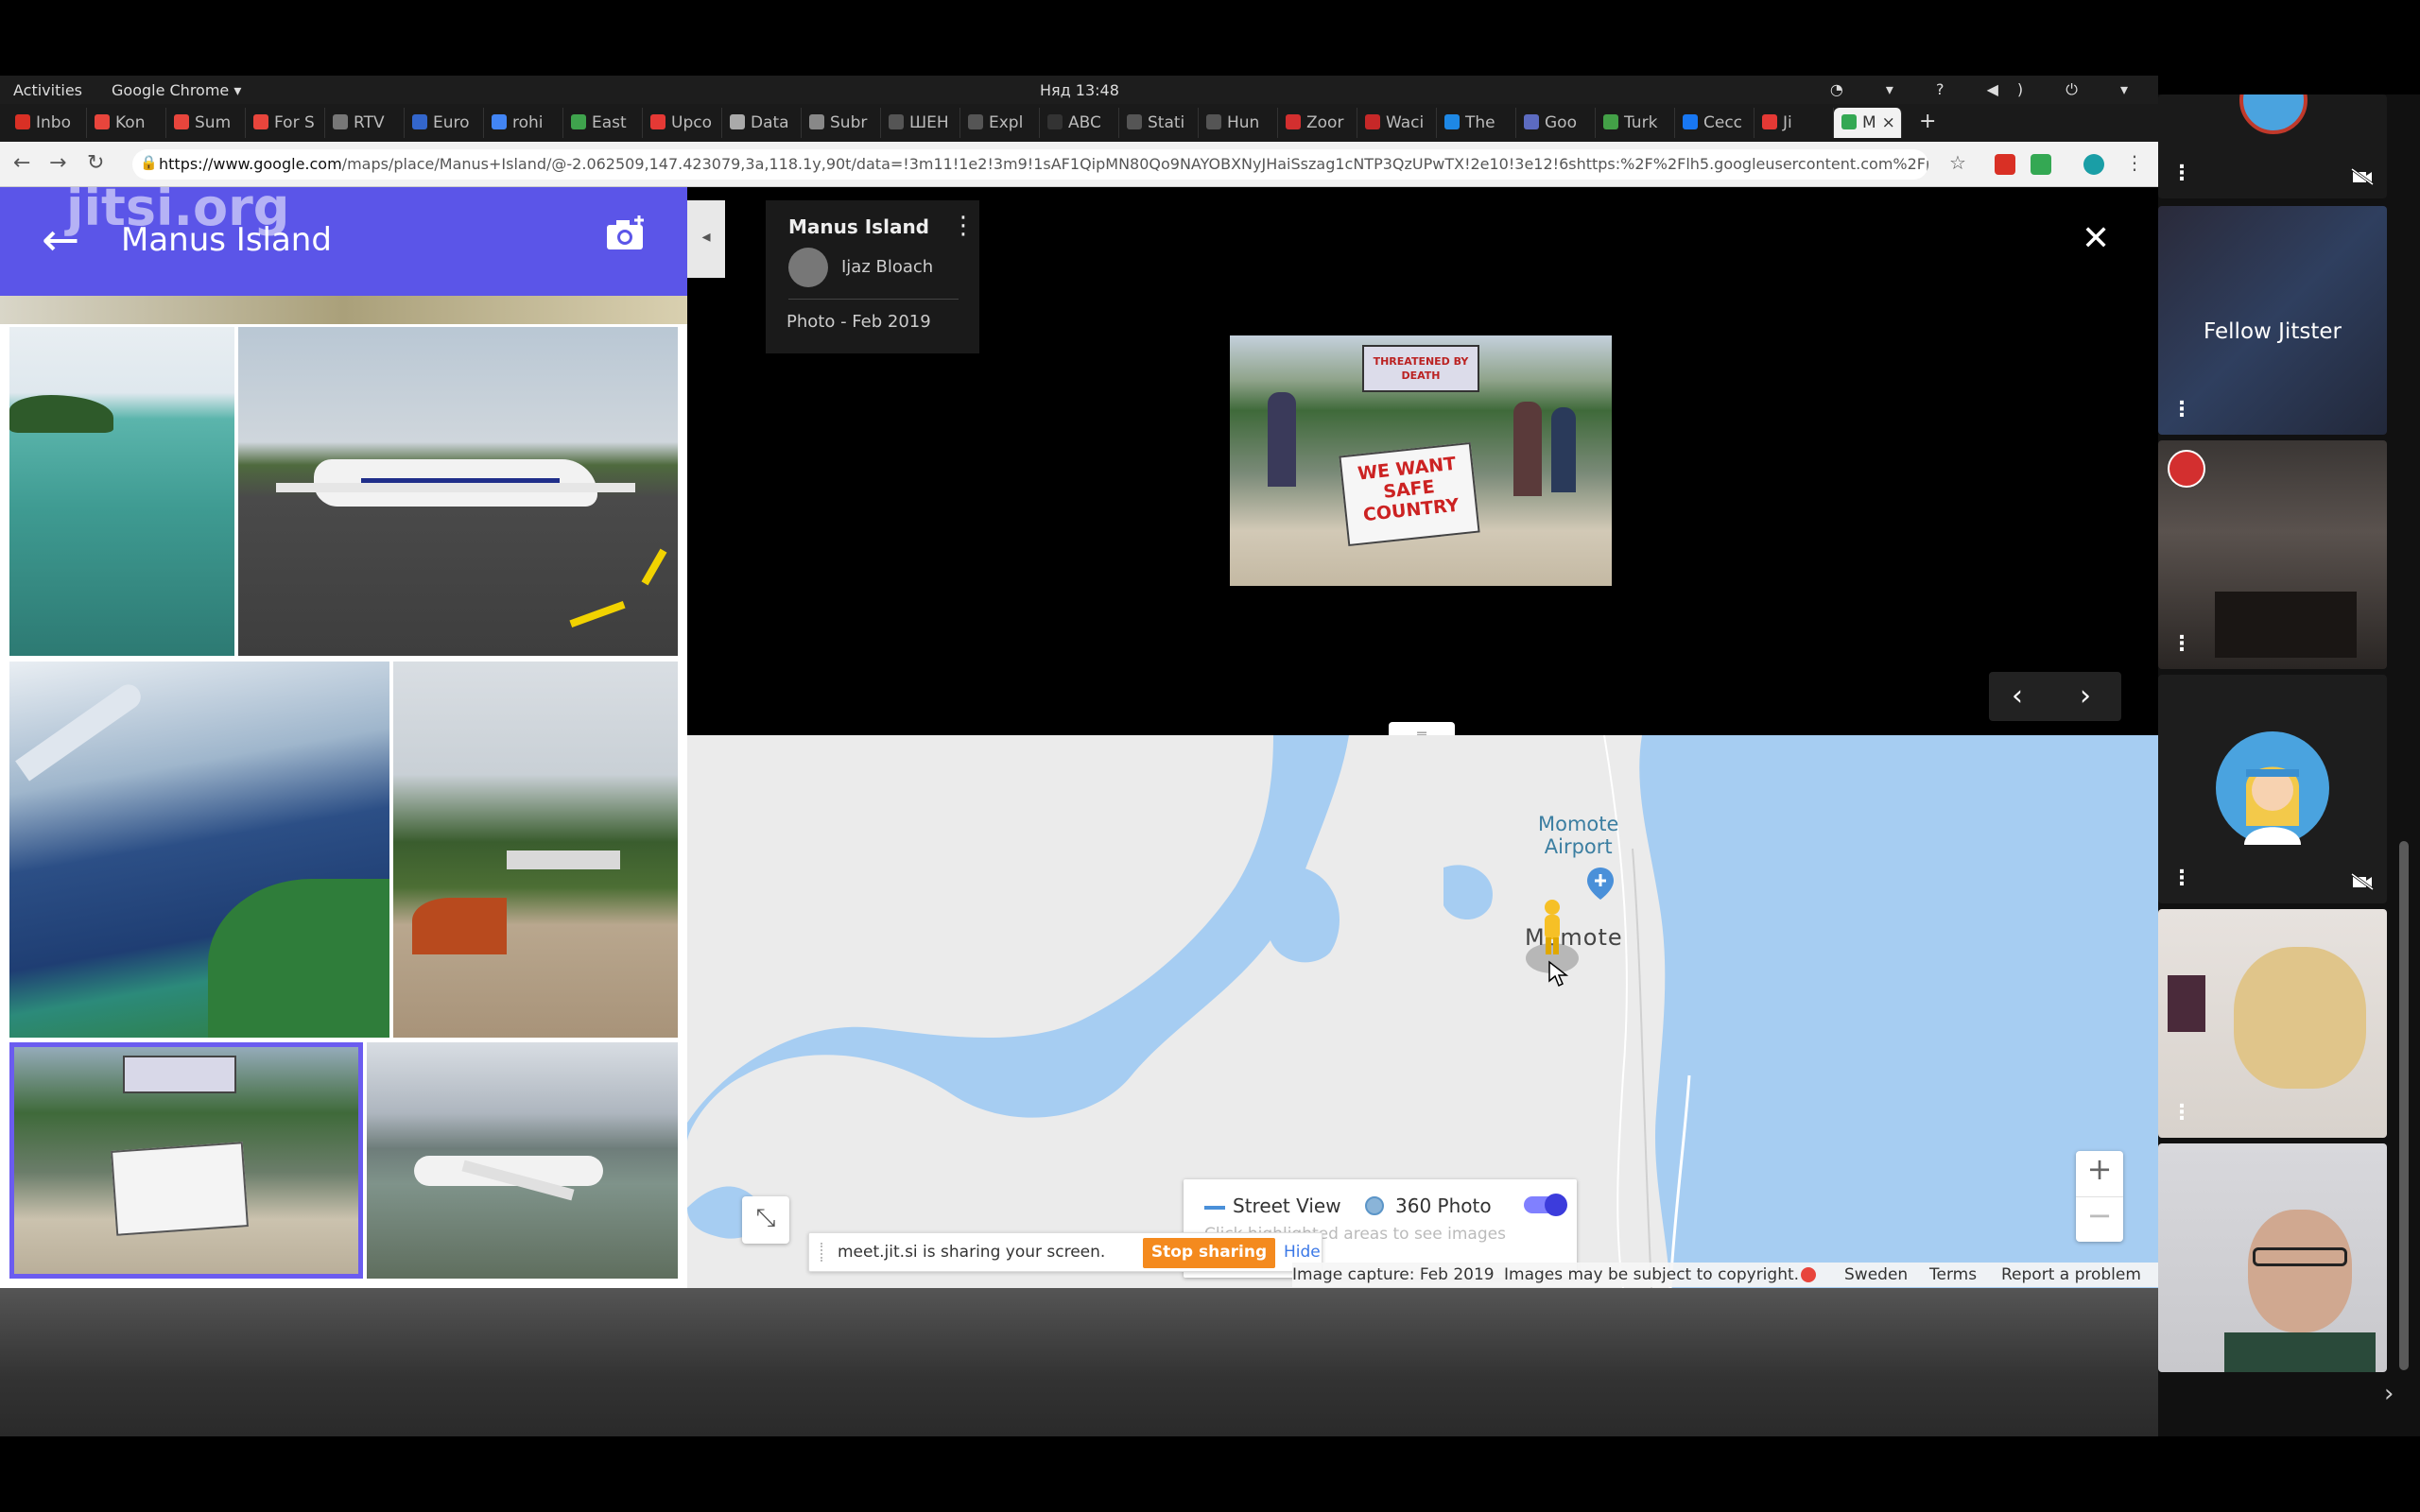  Describe the element at coordinates (765, 1220) in the screenshot. I see `exit-fullscreen-icon: ⤡` at that location.